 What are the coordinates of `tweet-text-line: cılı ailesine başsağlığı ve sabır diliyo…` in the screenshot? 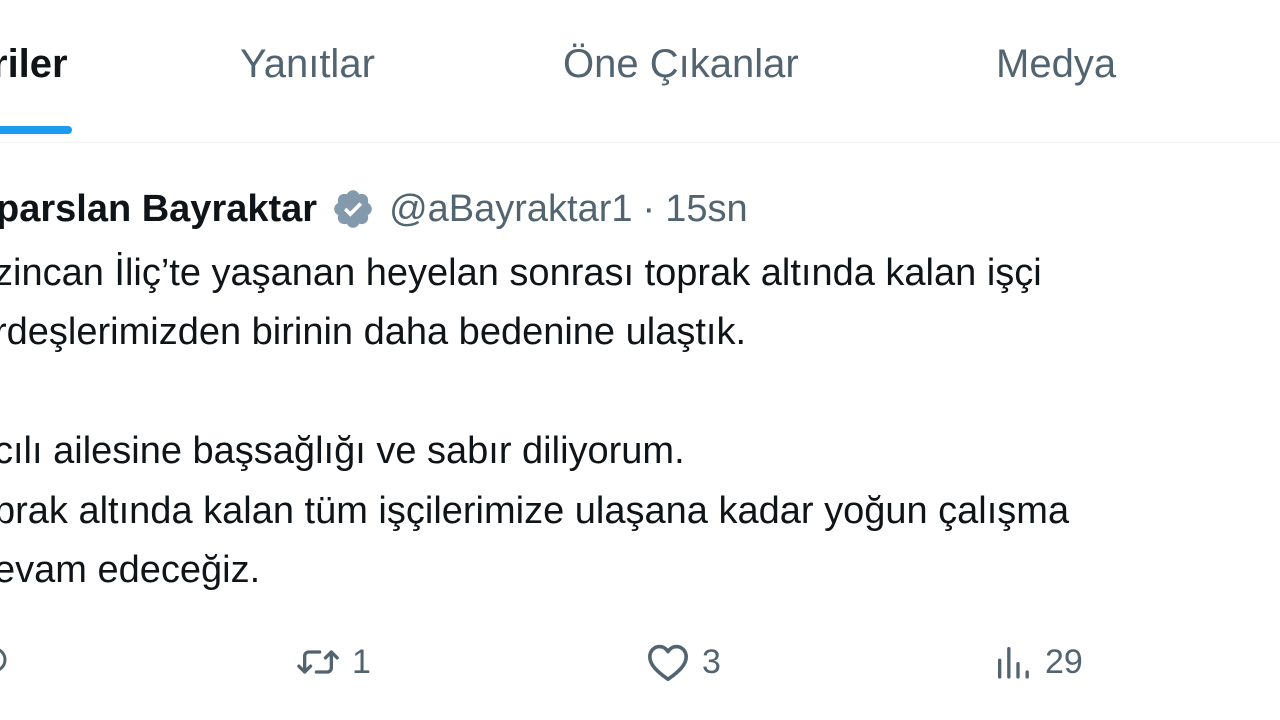 It's located at (342, 451).